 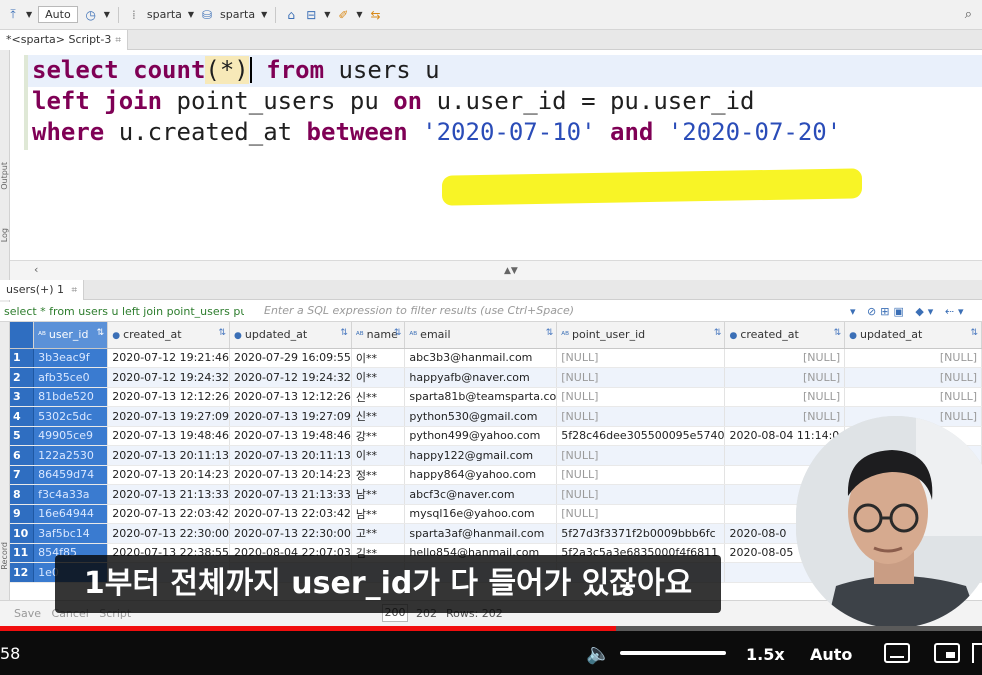 What do you see at coordinates (291, 15) in the screenshot?
I see `format-icon: ⌂` at bounding box center [291, 15].